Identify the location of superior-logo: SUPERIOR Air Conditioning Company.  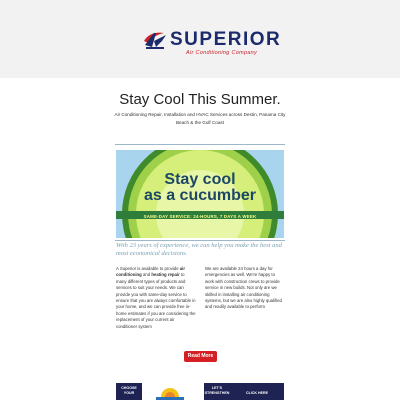
(211, 45).